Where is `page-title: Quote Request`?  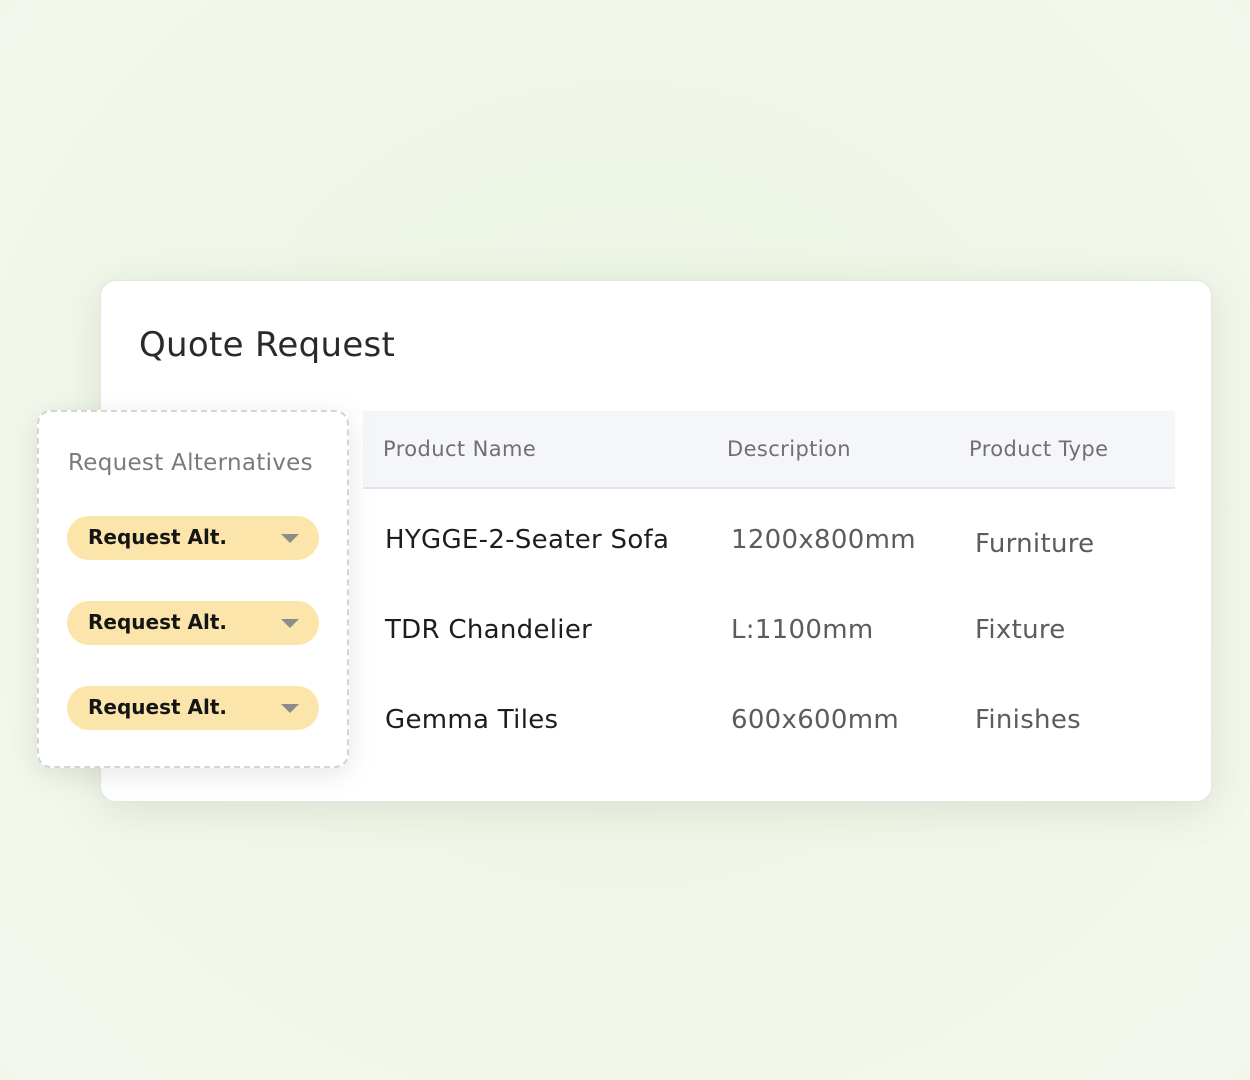 page-title: Quote Request is located at coordinates (267, 345).